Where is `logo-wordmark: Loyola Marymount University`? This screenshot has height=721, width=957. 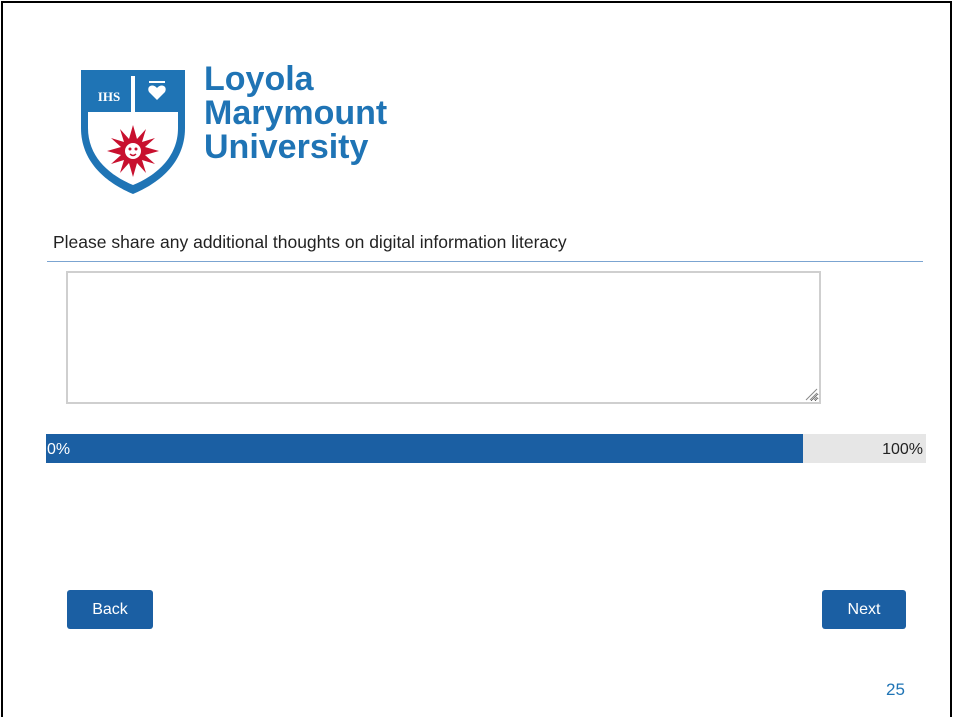 logo-wordmark: Loyola Marymount University is located at coordinates (295, 113).